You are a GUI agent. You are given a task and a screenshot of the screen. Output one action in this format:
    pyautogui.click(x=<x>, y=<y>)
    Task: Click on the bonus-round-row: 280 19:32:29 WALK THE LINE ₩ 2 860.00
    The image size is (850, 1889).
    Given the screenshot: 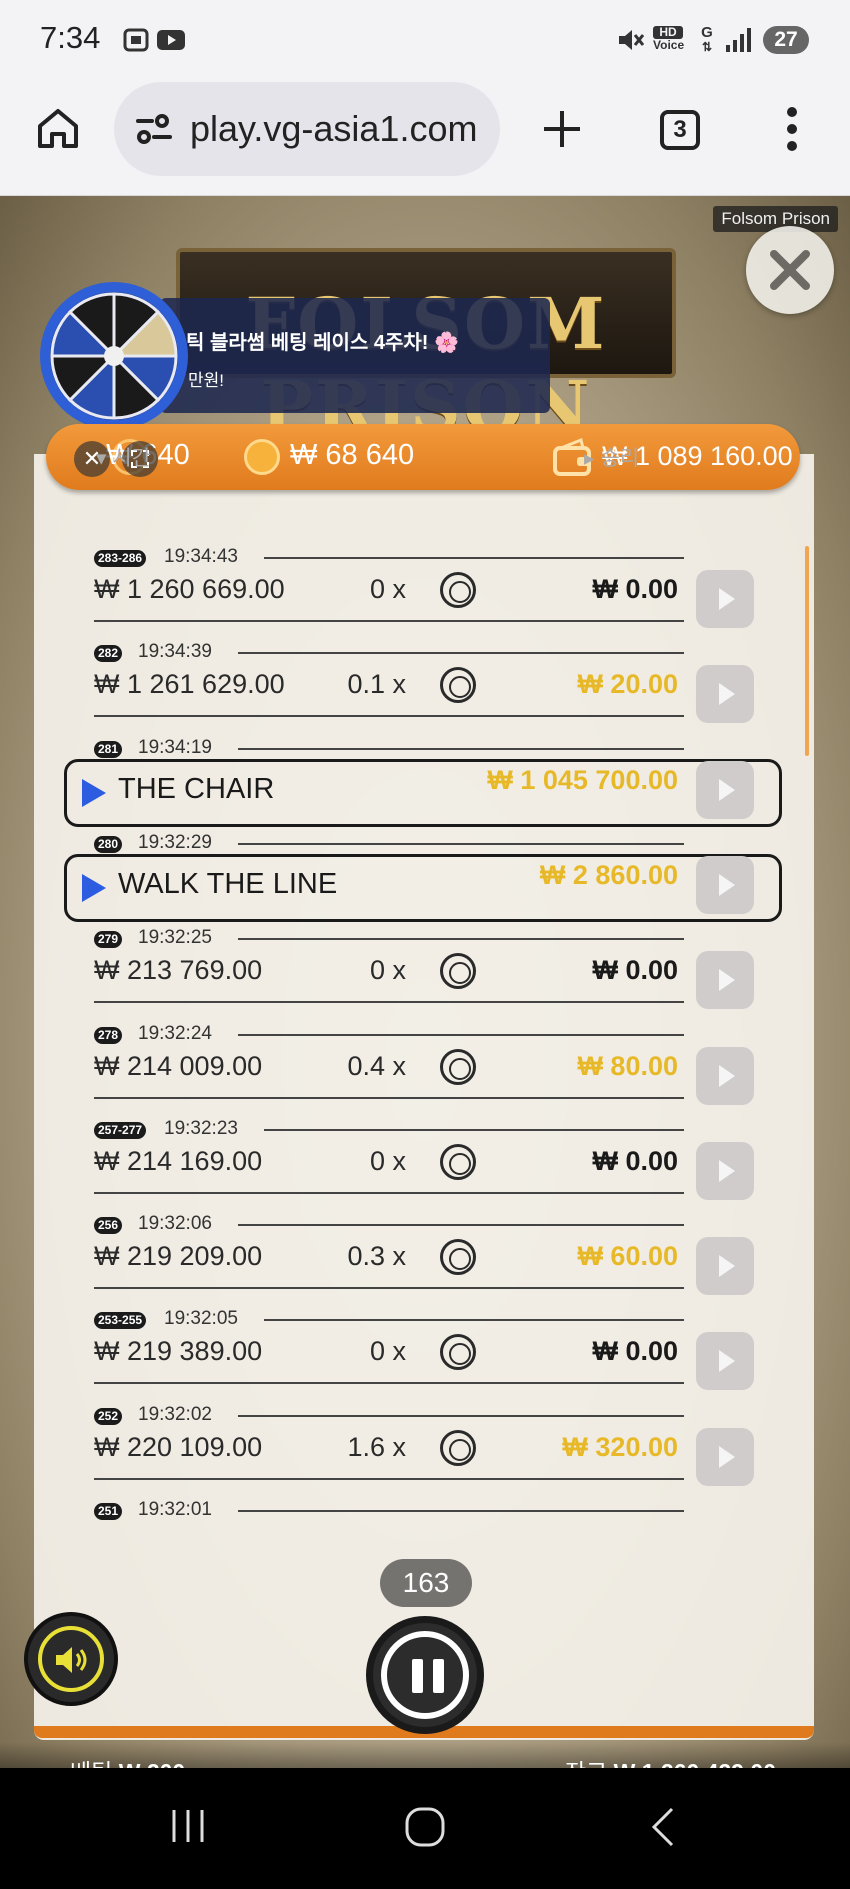 What is the action you would take?
    pyautogui.click(x=424, y=872)
    